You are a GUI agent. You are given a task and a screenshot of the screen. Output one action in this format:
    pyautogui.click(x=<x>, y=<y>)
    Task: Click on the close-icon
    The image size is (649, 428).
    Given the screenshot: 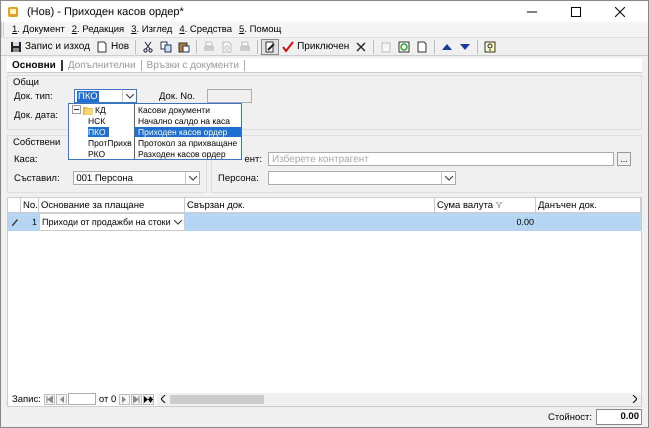 What is the action you would take?
    pyautogui.click(x=620, y=11)
    